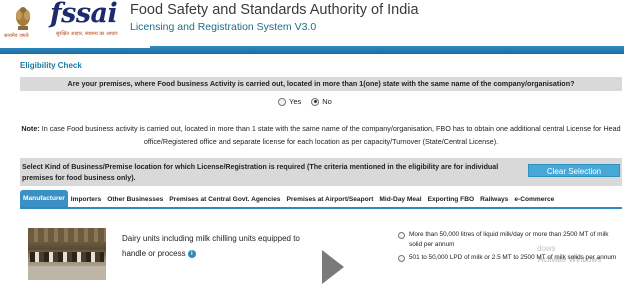  Describe the element at coordinates (333, 267) in the screenshot. I see `play-icon` at that location.